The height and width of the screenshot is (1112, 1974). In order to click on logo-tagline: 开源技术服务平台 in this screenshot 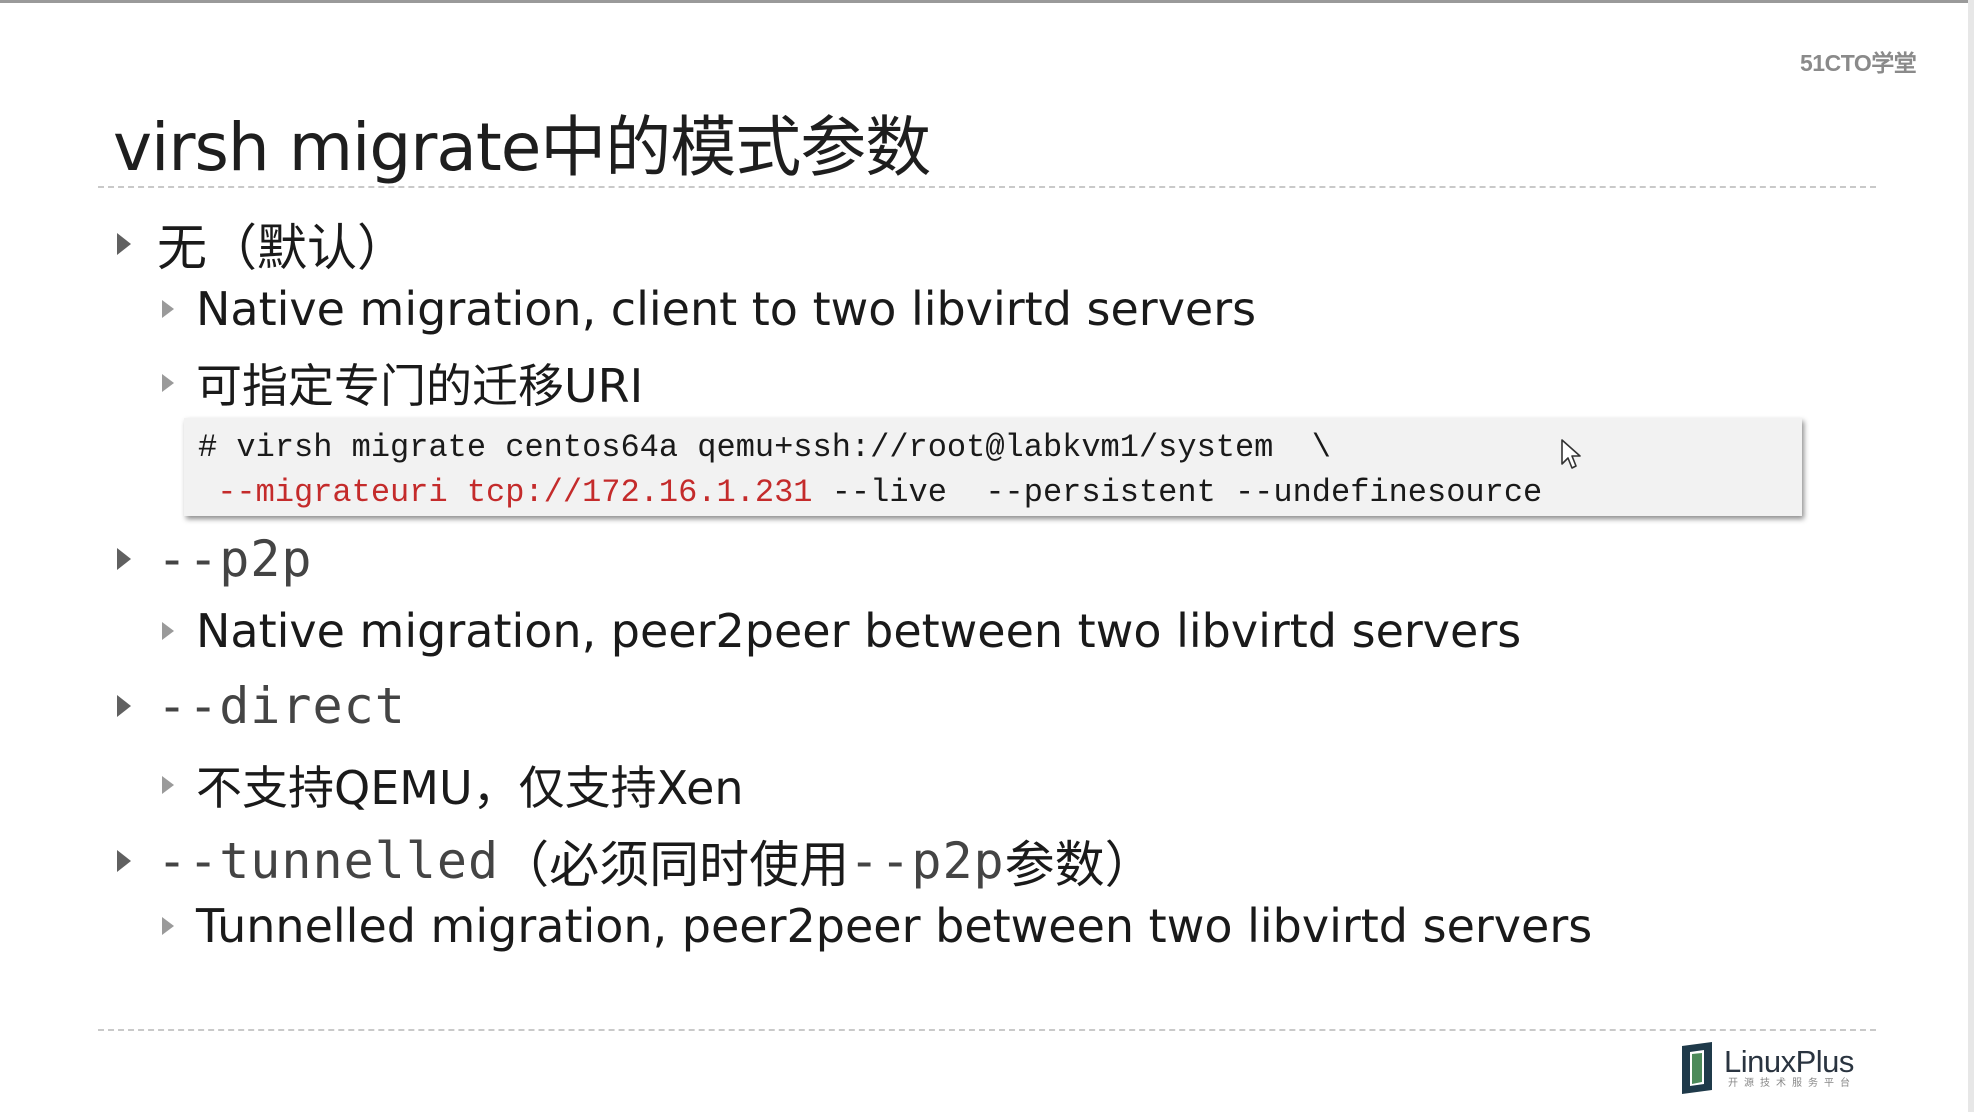, I will do `click(1792, 1083)`.